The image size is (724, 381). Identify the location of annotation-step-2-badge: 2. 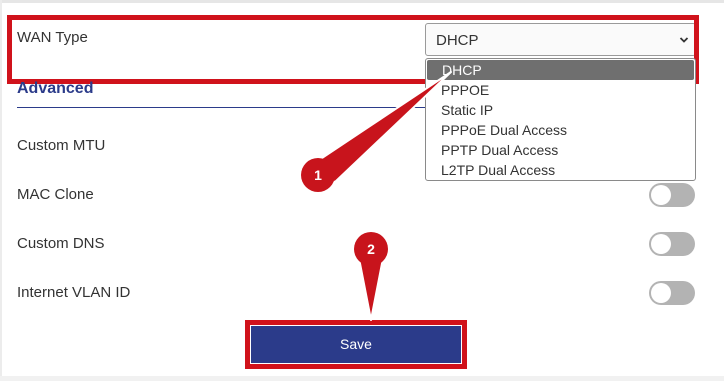
(371, 249).